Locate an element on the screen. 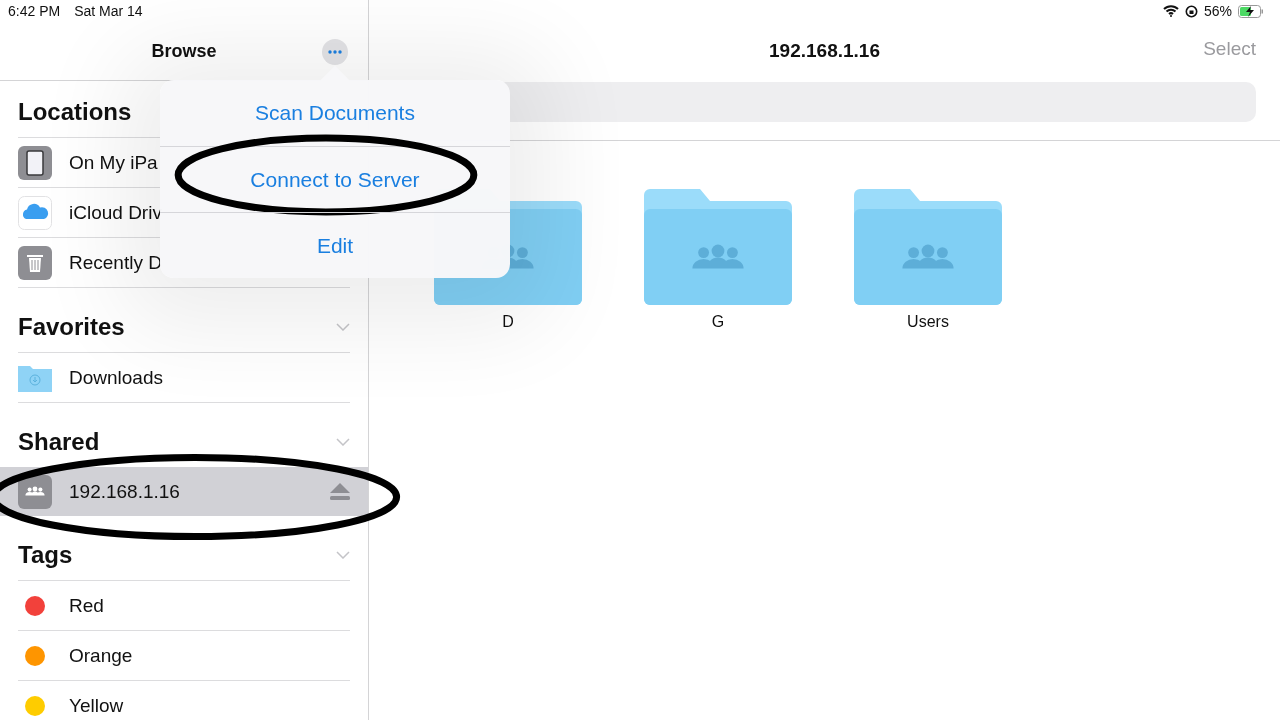  folder-name: G is located at coordinates (718, 322).